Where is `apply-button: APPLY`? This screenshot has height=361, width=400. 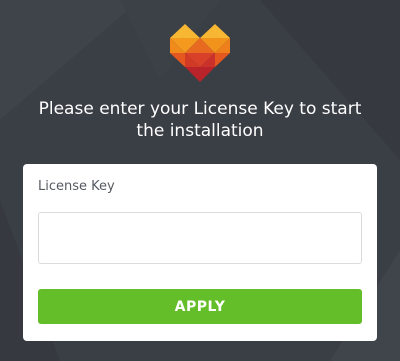
apply-button: APPLY is located at coordinates (200, 306).